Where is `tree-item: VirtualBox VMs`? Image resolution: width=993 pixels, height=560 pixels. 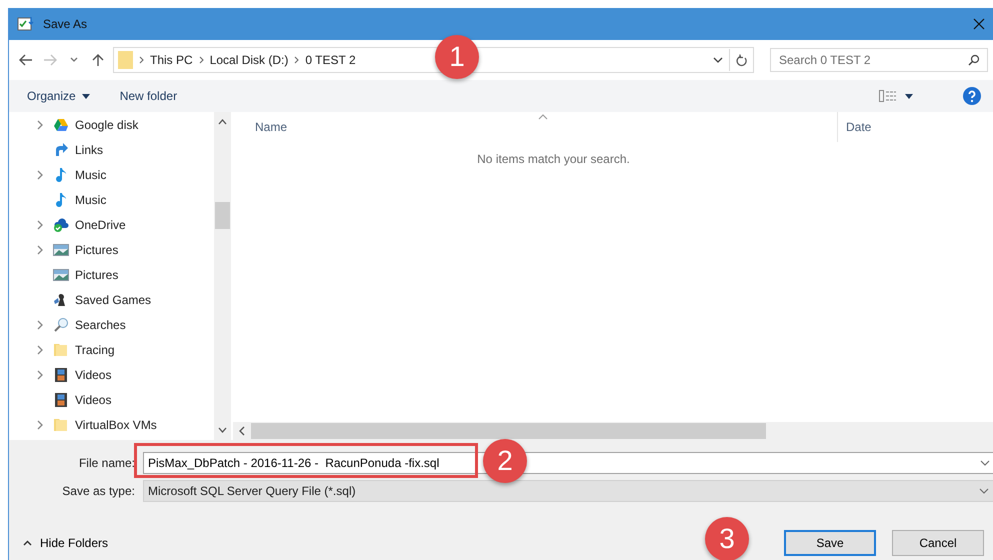
tree-item: VirtualBox VMs is located at coordinates (116, 425).